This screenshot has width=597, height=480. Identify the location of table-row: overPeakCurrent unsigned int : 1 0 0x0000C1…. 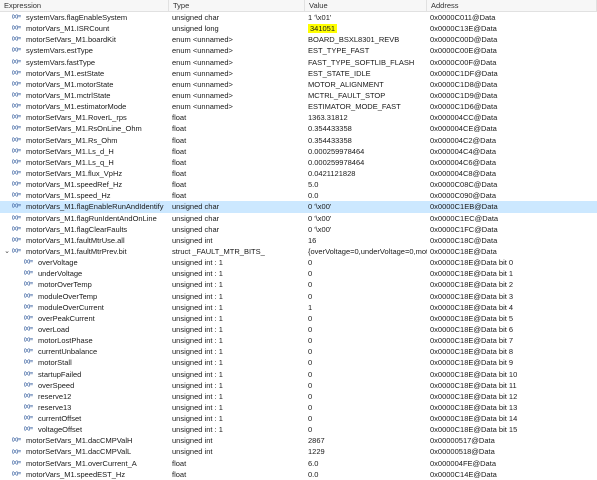
(298, 318).